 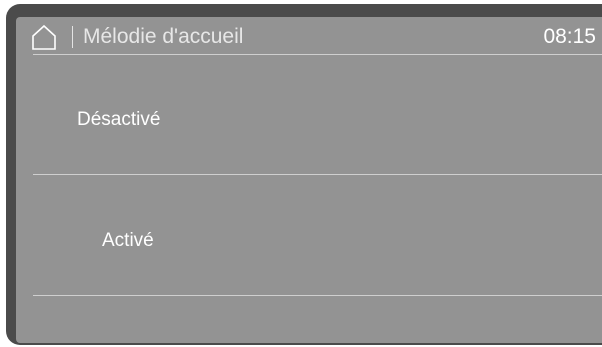 I want to click on page-title: Mélodie d'accueil, so click(x=163, y=36).